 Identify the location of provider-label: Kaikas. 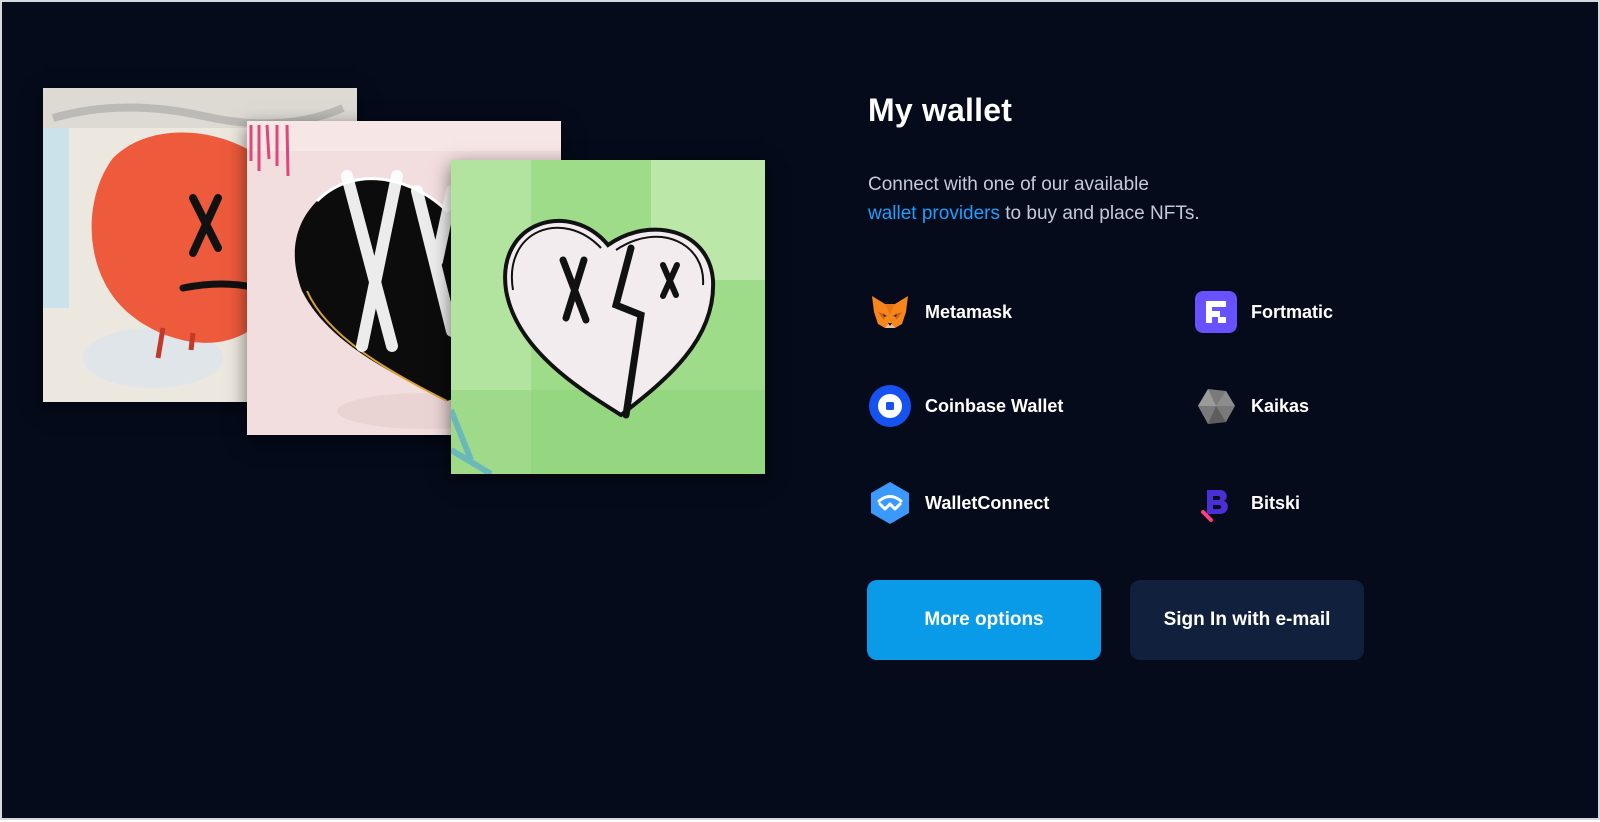
(1280, 405).